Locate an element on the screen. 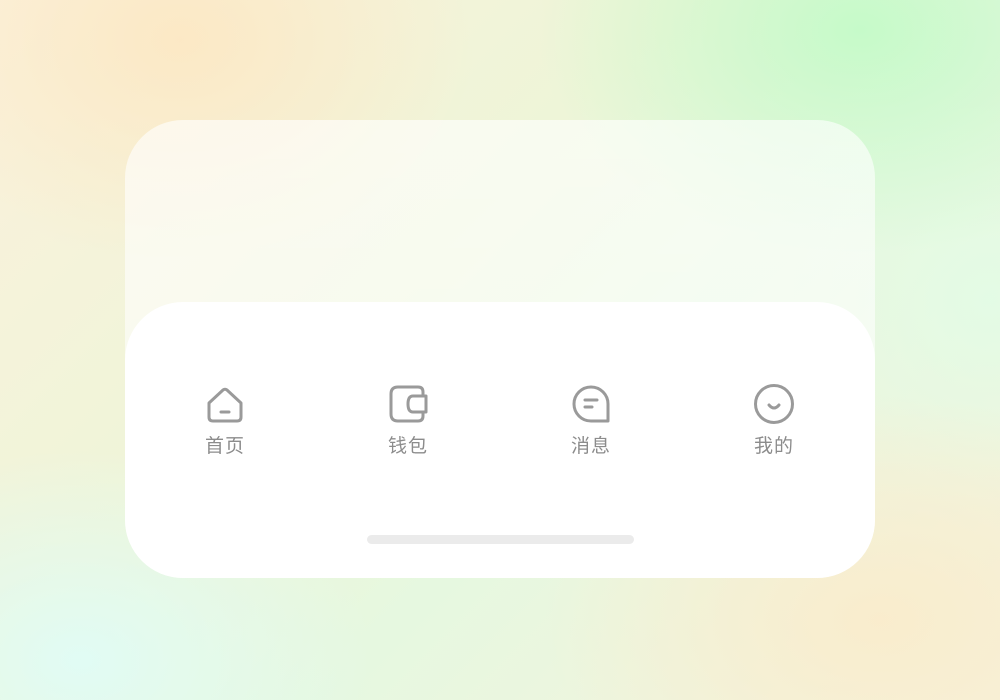  tab-home: 首页 is located at coordinates (225, 420).